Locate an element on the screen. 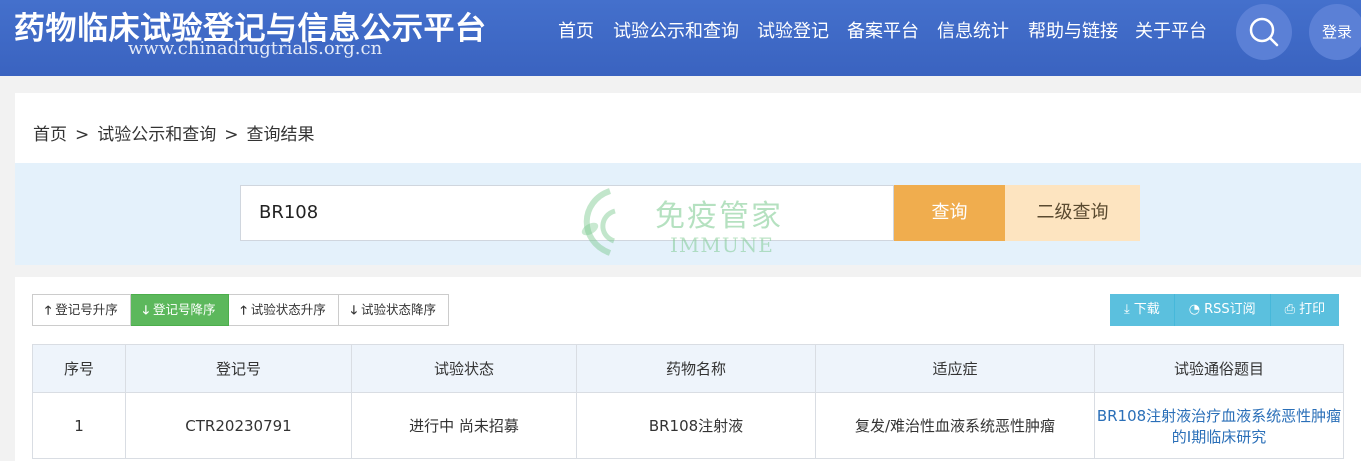  rss-icon: ◔ is located at coordinates (1194, 309).